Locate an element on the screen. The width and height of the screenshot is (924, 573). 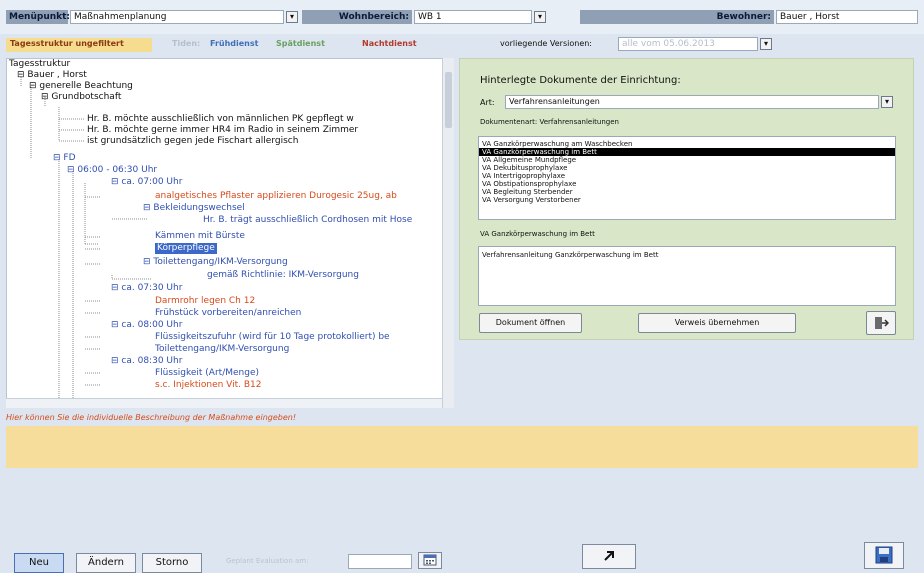
tree-node: ⊟ Bekleidungswechsel is located at coordinates (194, 208).